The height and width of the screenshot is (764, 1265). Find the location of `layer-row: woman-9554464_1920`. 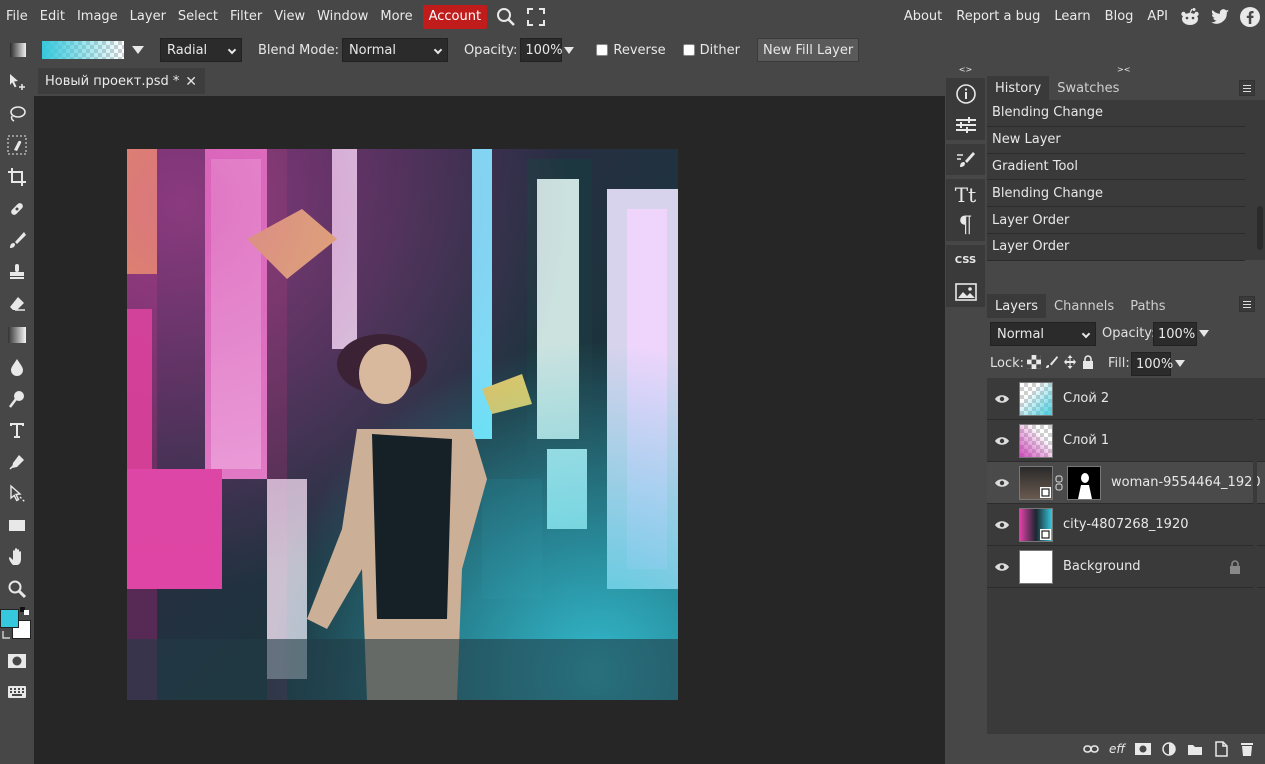

layer-row: woman-9554464_1920 is located at coordinates (1126, 483).